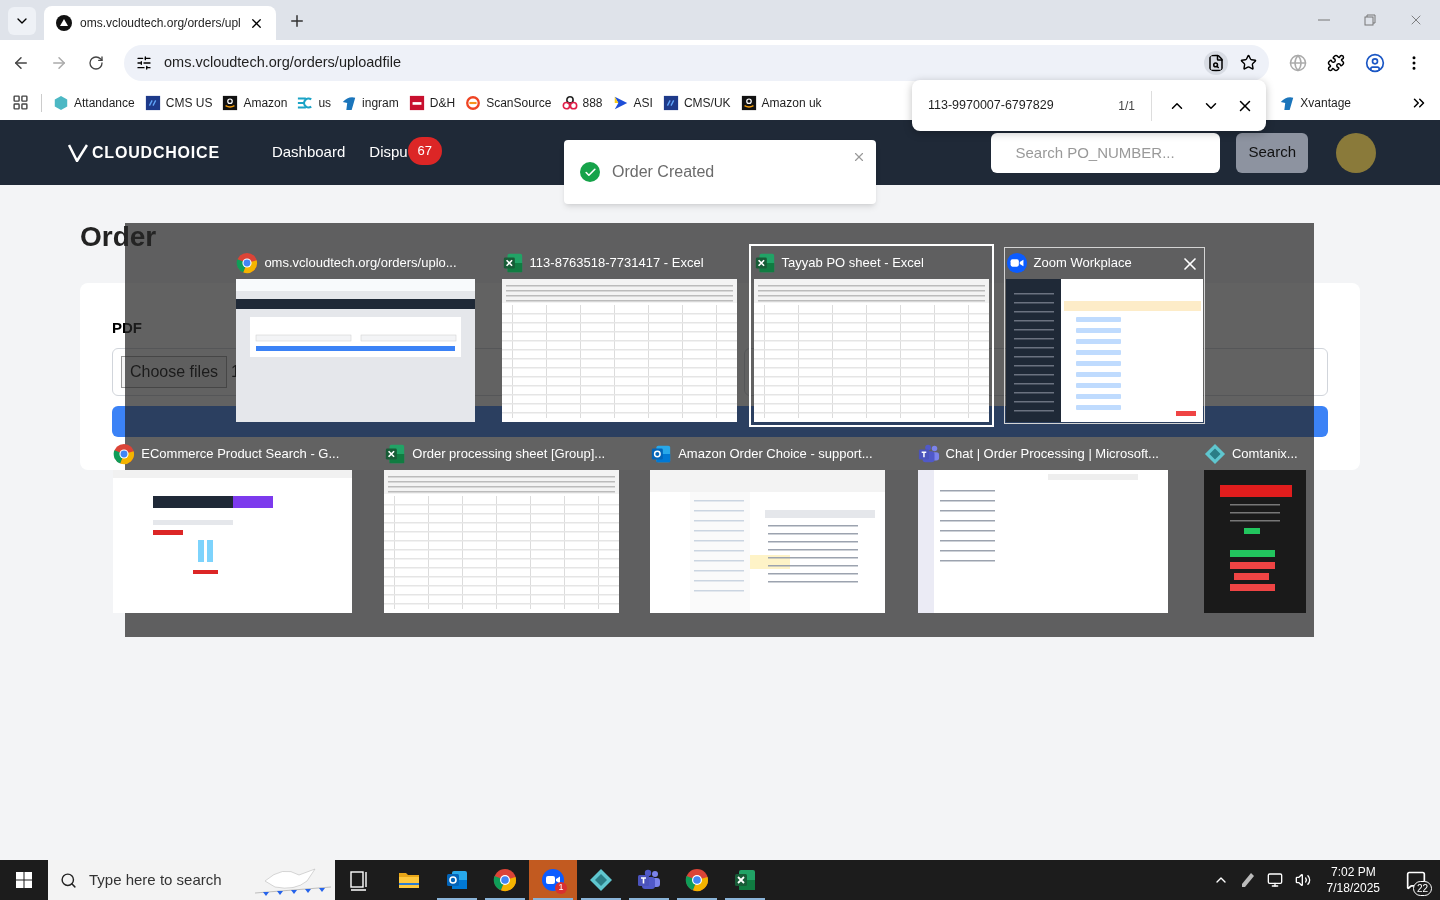 The width and height of the screenshot is (1440, 900). Describe the element at coordinates (696, 62) in the screenshot. I see `address-bar: oms.vcloudtech.org/orders/uploadfile` at that location.